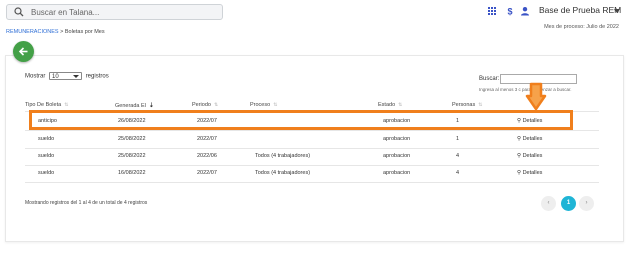 This screenshot has width=631, height=259. I want to click on breadcrumb: REMUNERACIONES > Boletas por Mes, so click(55, 32).